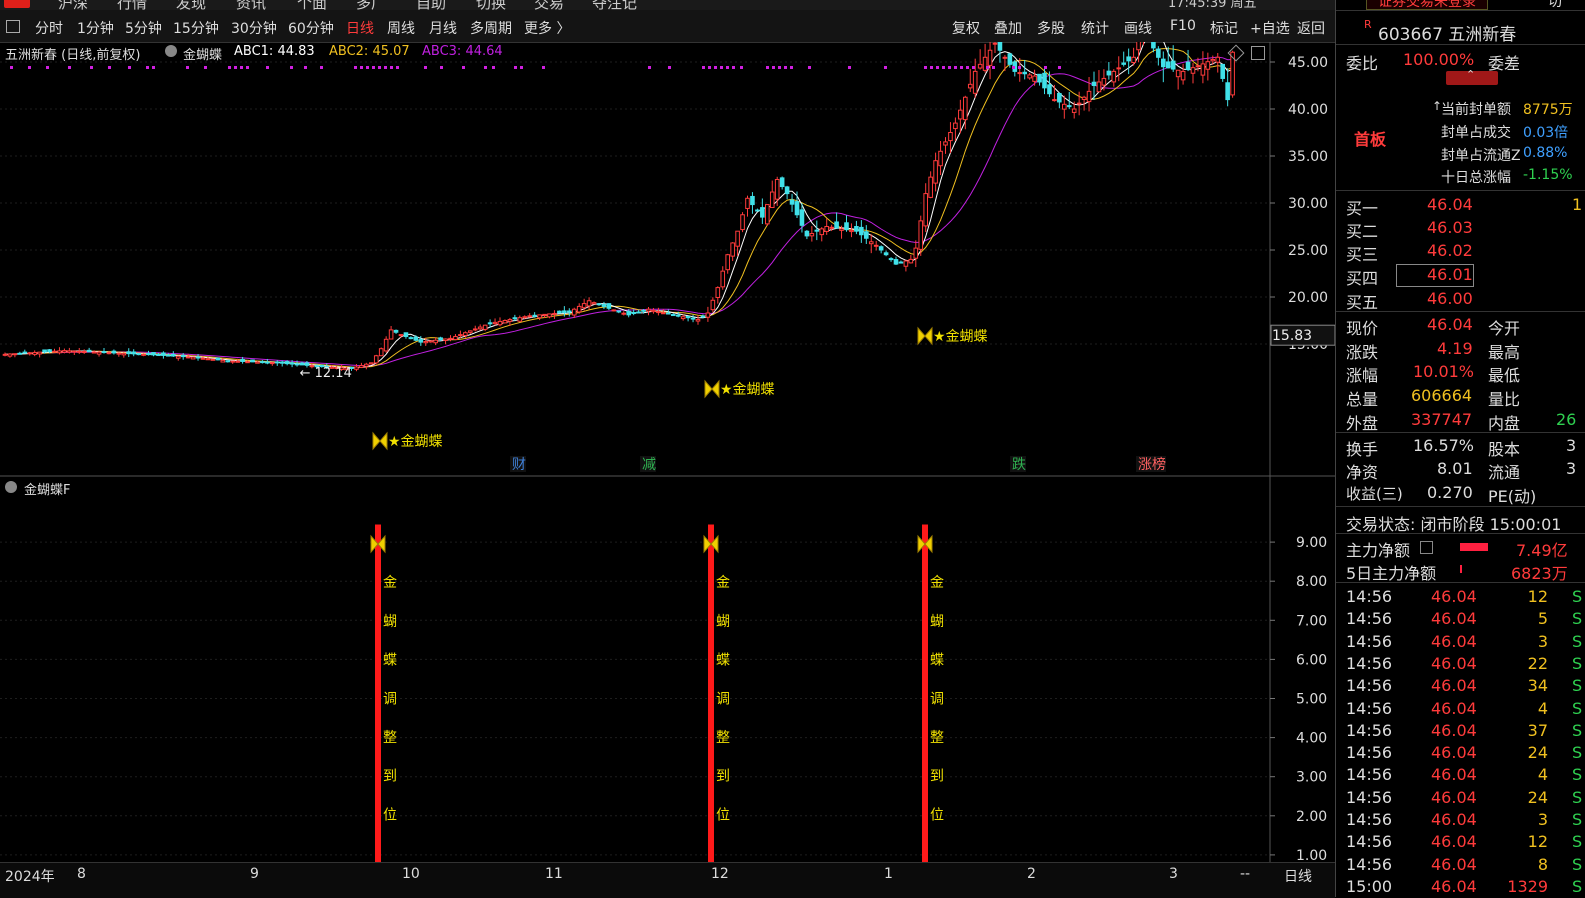 Image resolution: width=1585 pixels, height=898 pixels. Describe the element at coordinates (614, 5) in the screenshot. I see `menu-item: 夺注记` at that location.